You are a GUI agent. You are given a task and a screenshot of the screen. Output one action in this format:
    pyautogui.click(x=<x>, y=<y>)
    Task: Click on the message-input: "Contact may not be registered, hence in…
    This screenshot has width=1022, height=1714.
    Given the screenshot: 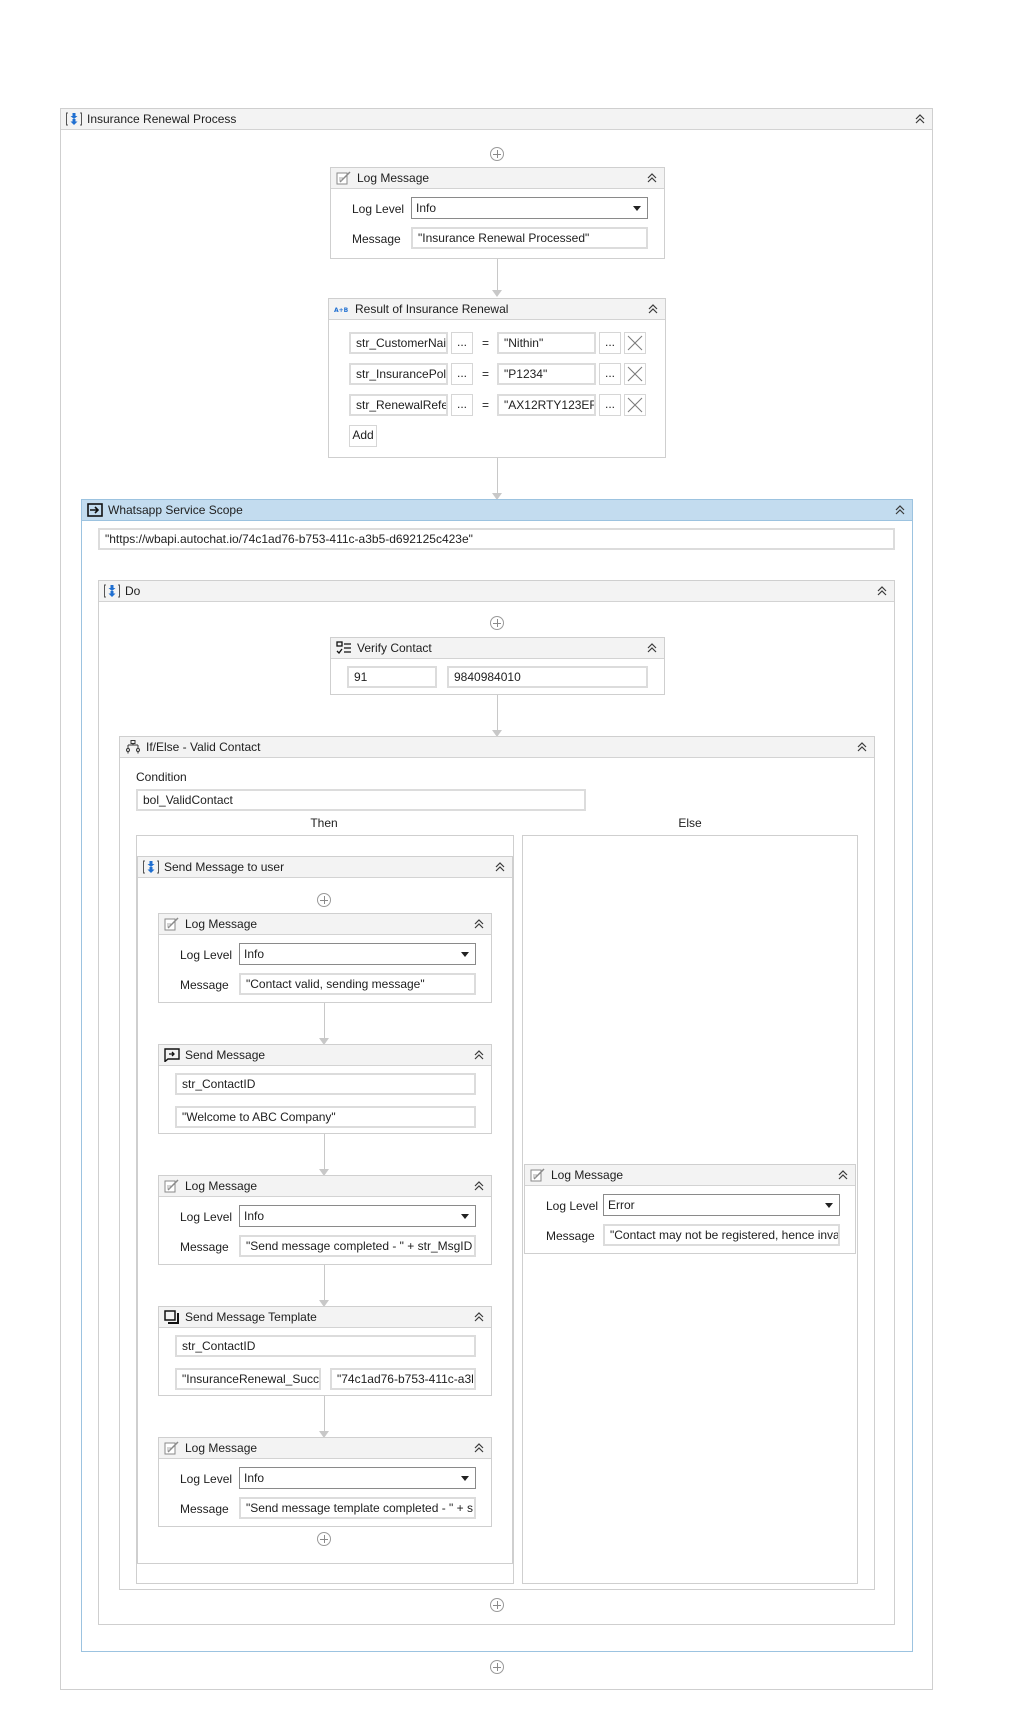 What is the action you would take?
    pyautogui.click(x=721, y=1235)
    